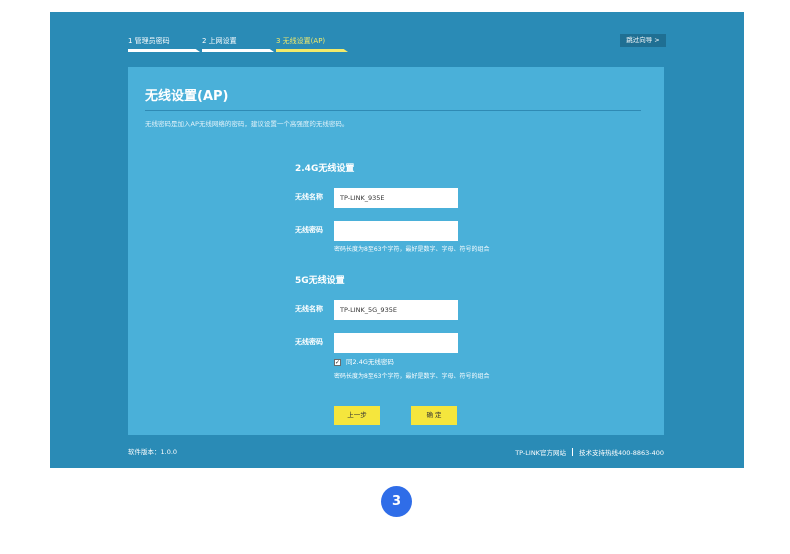 Image resolution: width=790 pixels, height=554 pixels. Describe the element at coordinates (187, 96) in the screenshot. I see `page-title: 无线设置(AP)` at that location.